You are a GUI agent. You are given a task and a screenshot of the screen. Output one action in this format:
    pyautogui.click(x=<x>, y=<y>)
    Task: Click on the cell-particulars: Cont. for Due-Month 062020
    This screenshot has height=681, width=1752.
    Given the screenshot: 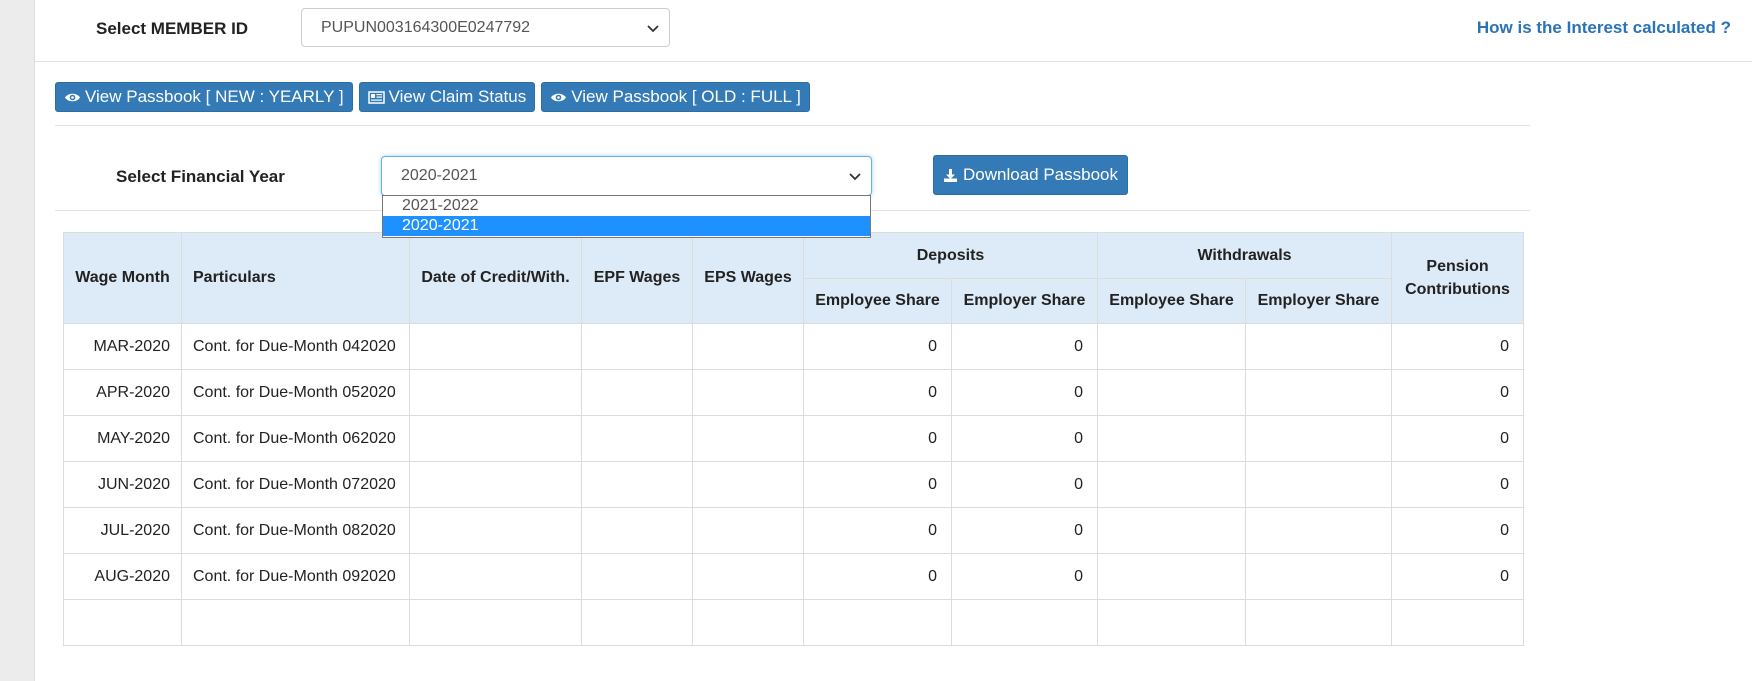 What is the action you would take?
    pyautogui.click(x=295, y=438)
    